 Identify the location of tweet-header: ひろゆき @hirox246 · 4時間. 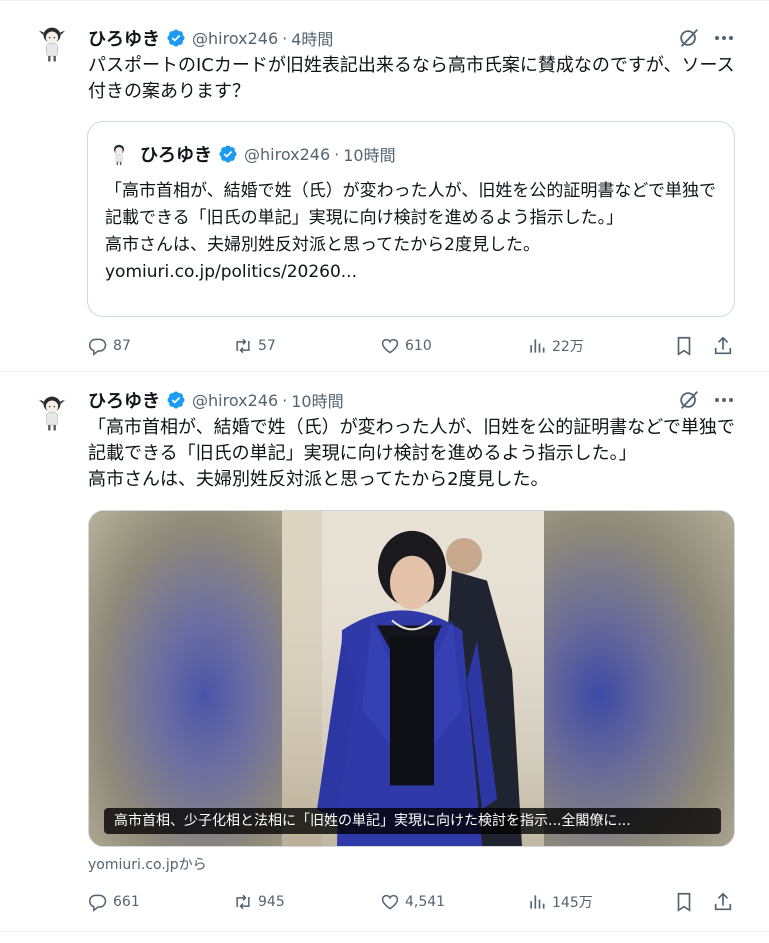
(210, 38).